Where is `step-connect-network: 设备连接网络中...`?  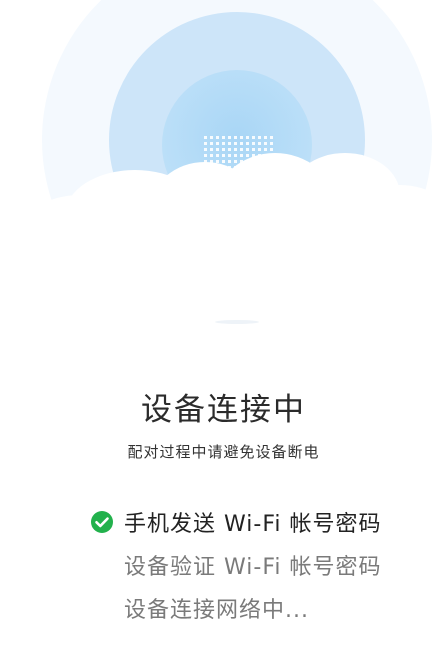
step-connect-network: 设备连接网络中... is located at coordinates (260, 607).